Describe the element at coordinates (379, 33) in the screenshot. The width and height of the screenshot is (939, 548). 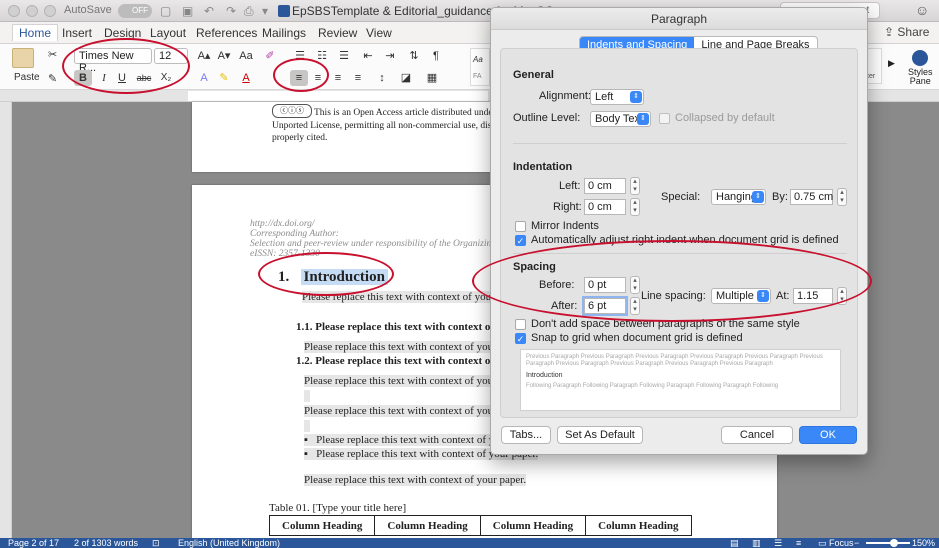
I see `tab-view: View` at that location.